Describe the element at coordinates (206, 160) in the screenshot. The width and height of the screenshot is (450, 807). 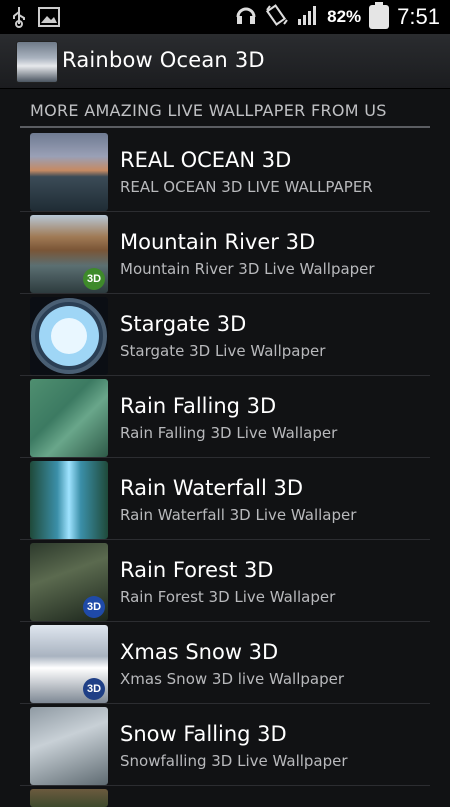
I see `item-title: REAL OCEAN 3D` at that location.